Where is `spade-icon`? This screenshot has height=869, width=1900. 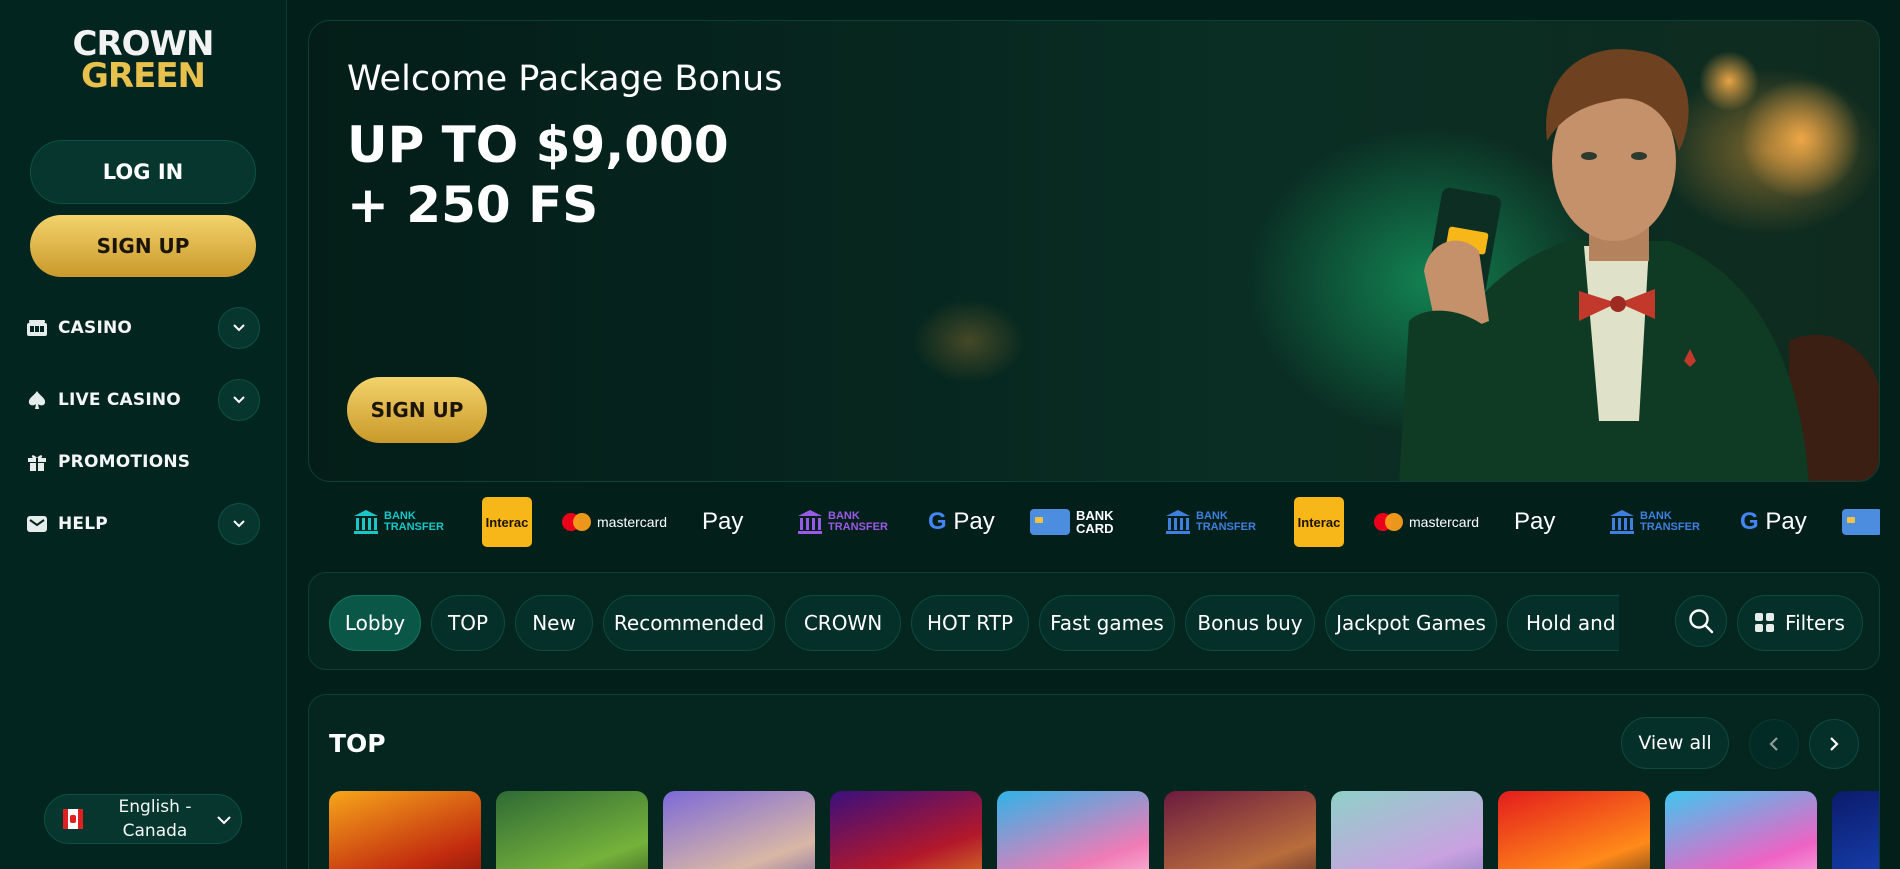 spade-icon is located at coordinates (37, 400).